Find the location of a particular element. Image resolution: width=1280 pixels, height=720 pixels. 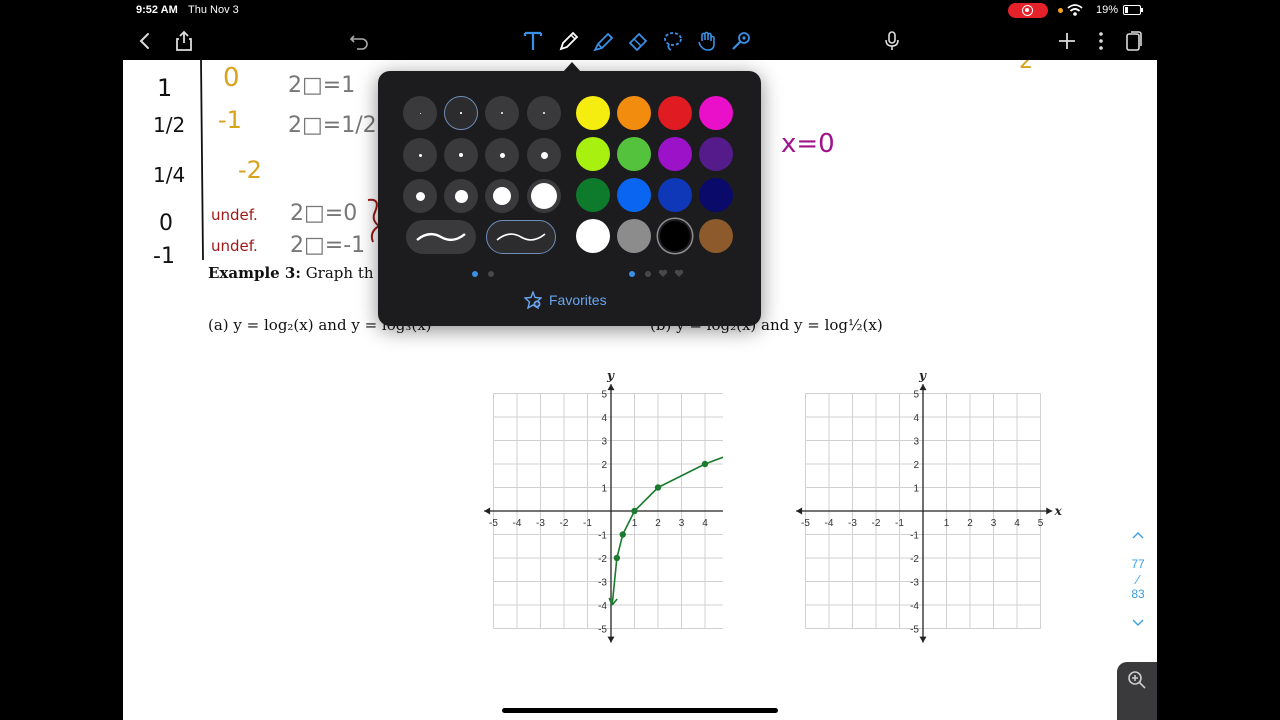

stroke-style-option is located at coordinates (441, 237).